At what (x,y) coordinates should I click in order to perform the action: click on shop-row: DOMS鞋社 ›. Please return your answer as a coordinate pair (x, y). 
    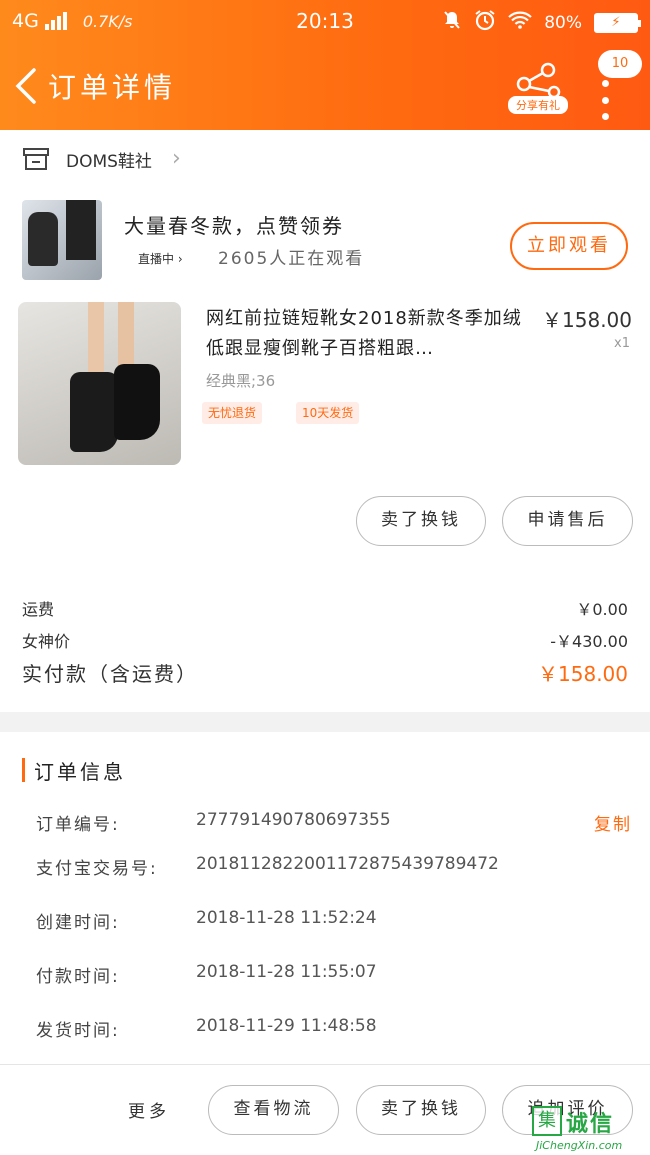
    Looking at the image, I should click on (325, 159).